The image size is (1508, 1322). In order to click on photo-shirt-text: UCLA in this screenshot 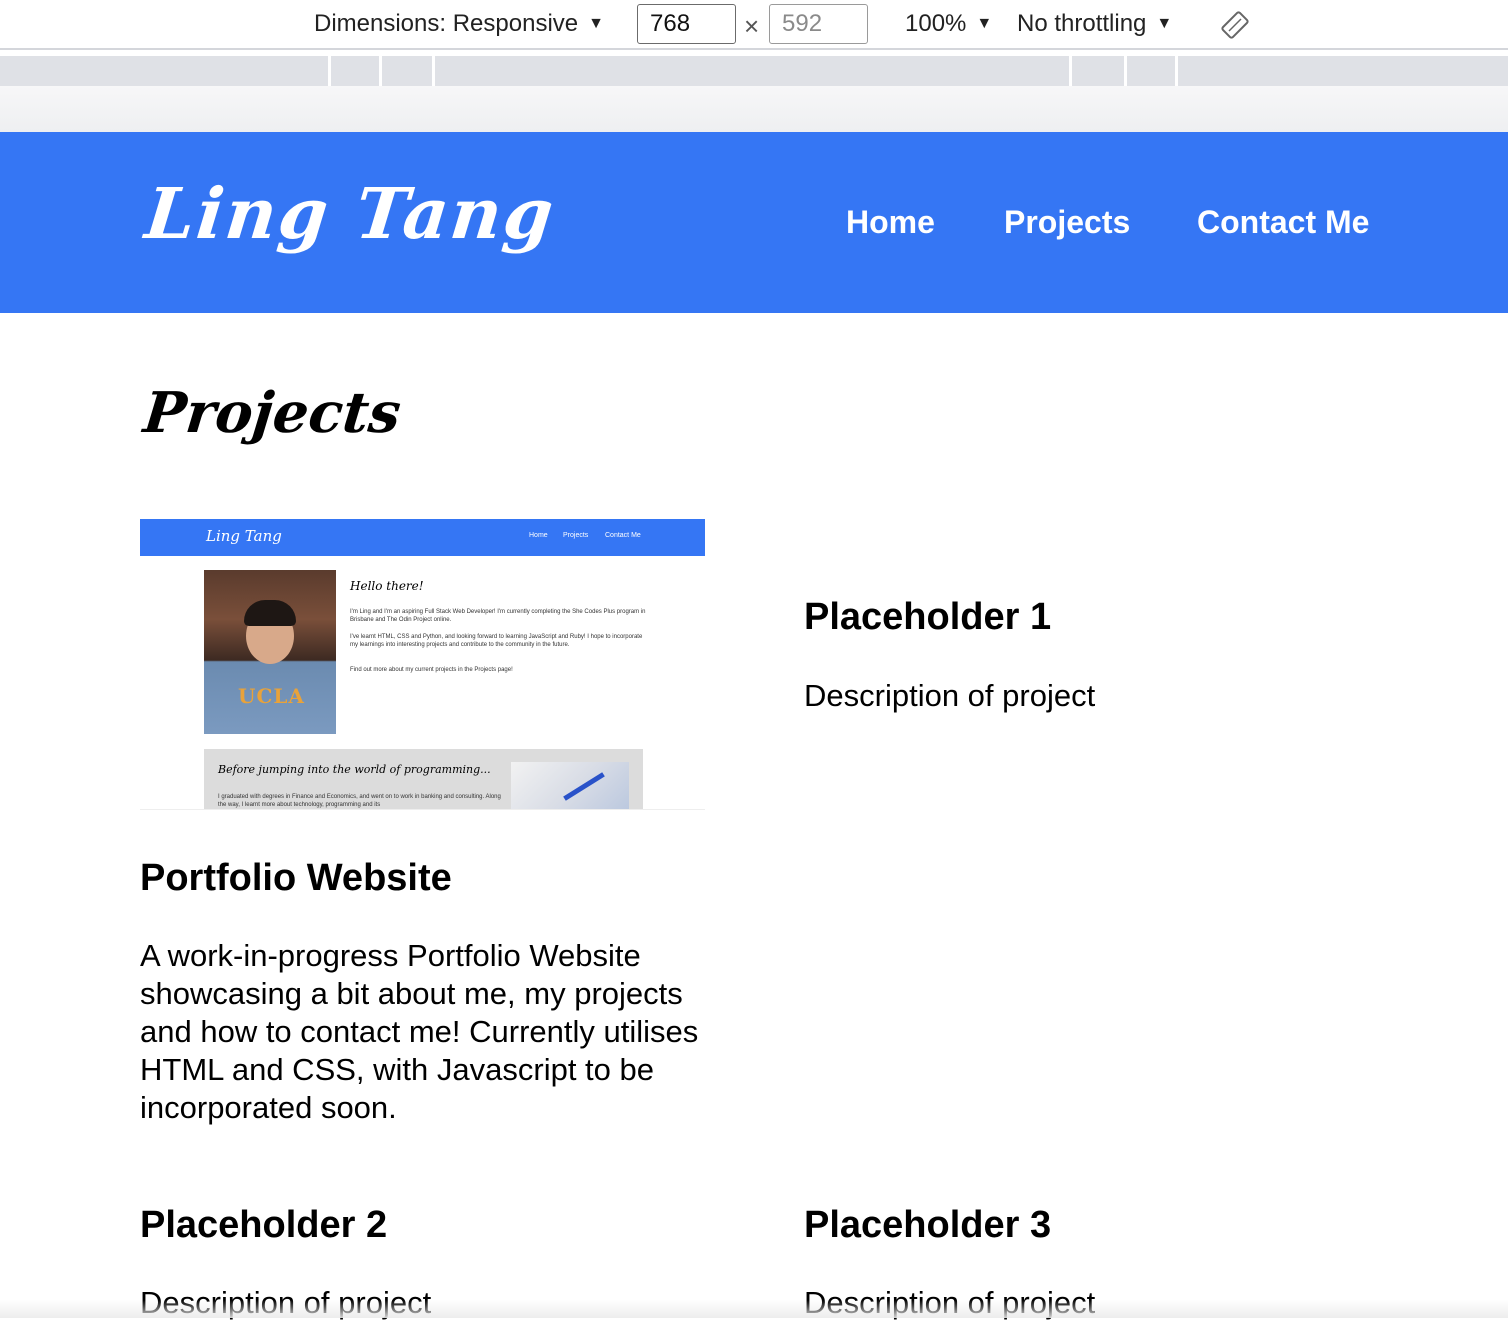, I will do `click(271, 696)`.